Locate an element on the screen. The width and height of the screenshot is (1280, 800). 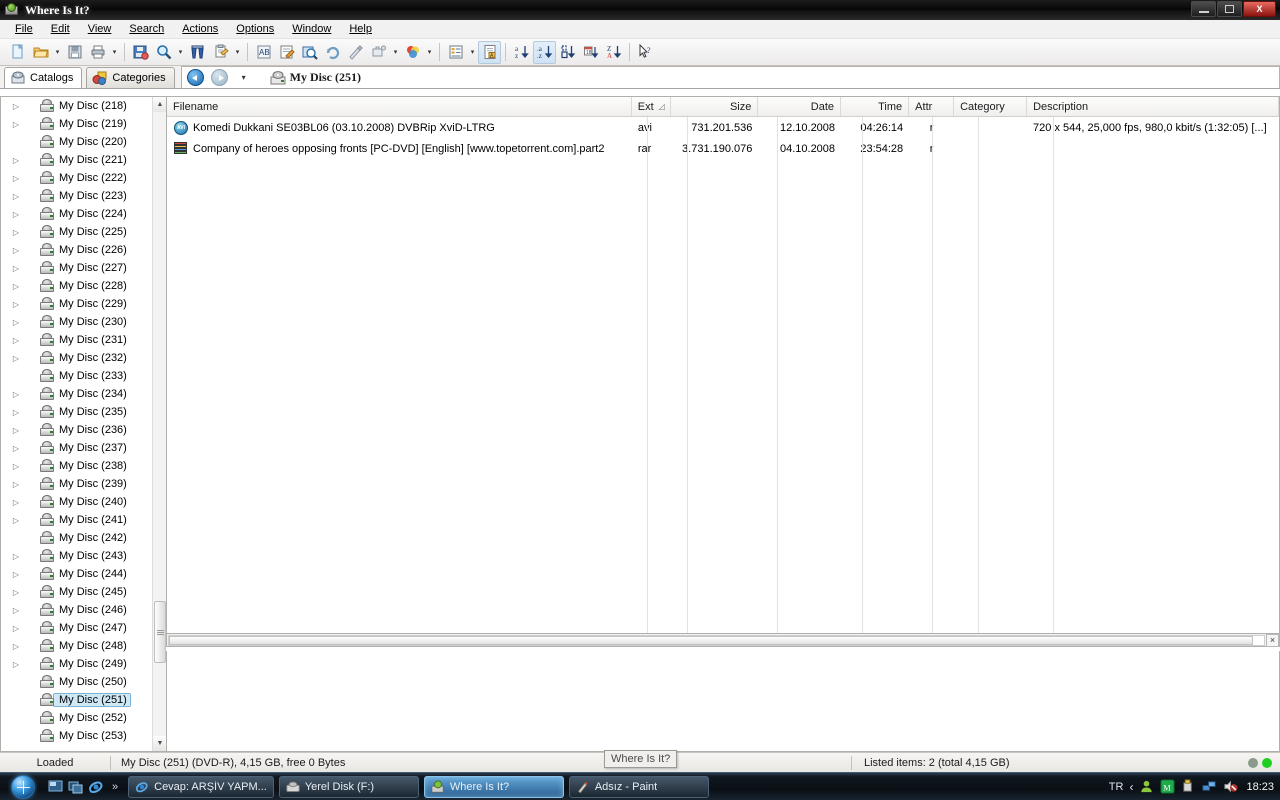
description-view-button: A is located at coordinates (489, 52).